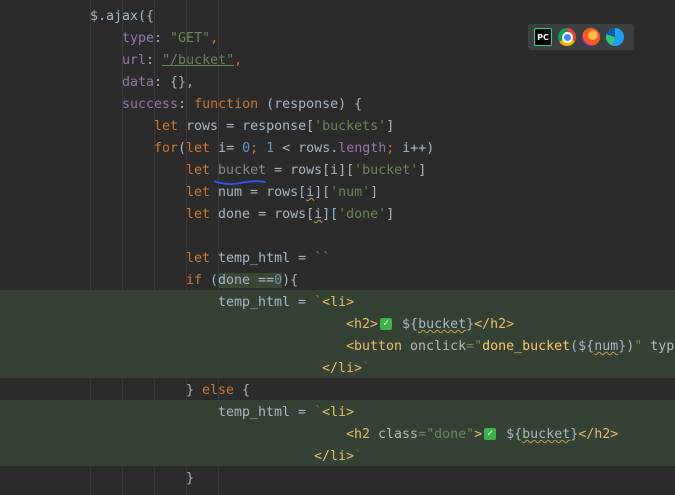  Describe the element at coordinates (350, 126) in the screenshot. I see `code-token: 'buckets'` at that location.